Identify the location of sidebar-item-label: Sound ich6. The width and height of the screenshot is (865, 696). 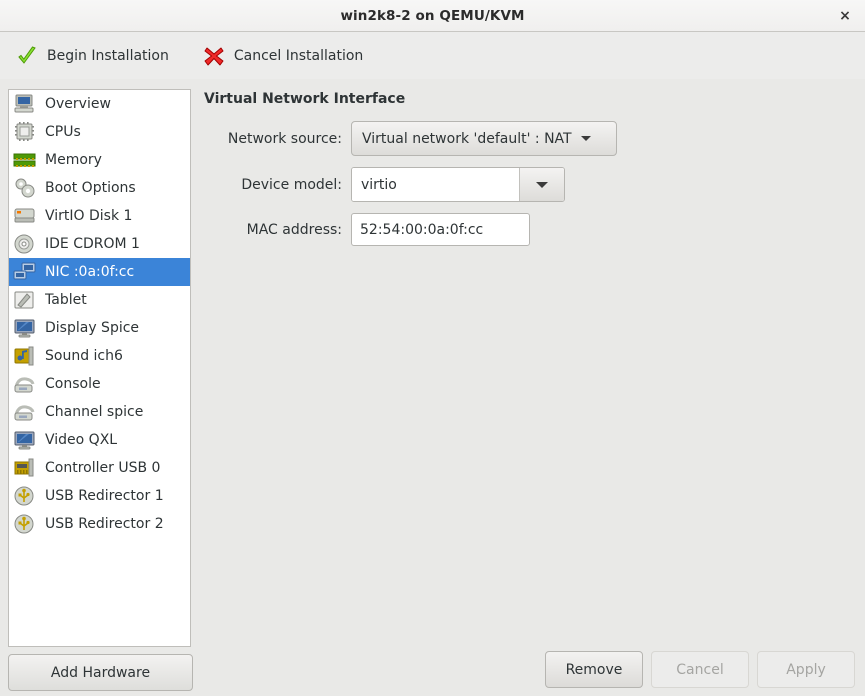
(84, 356).